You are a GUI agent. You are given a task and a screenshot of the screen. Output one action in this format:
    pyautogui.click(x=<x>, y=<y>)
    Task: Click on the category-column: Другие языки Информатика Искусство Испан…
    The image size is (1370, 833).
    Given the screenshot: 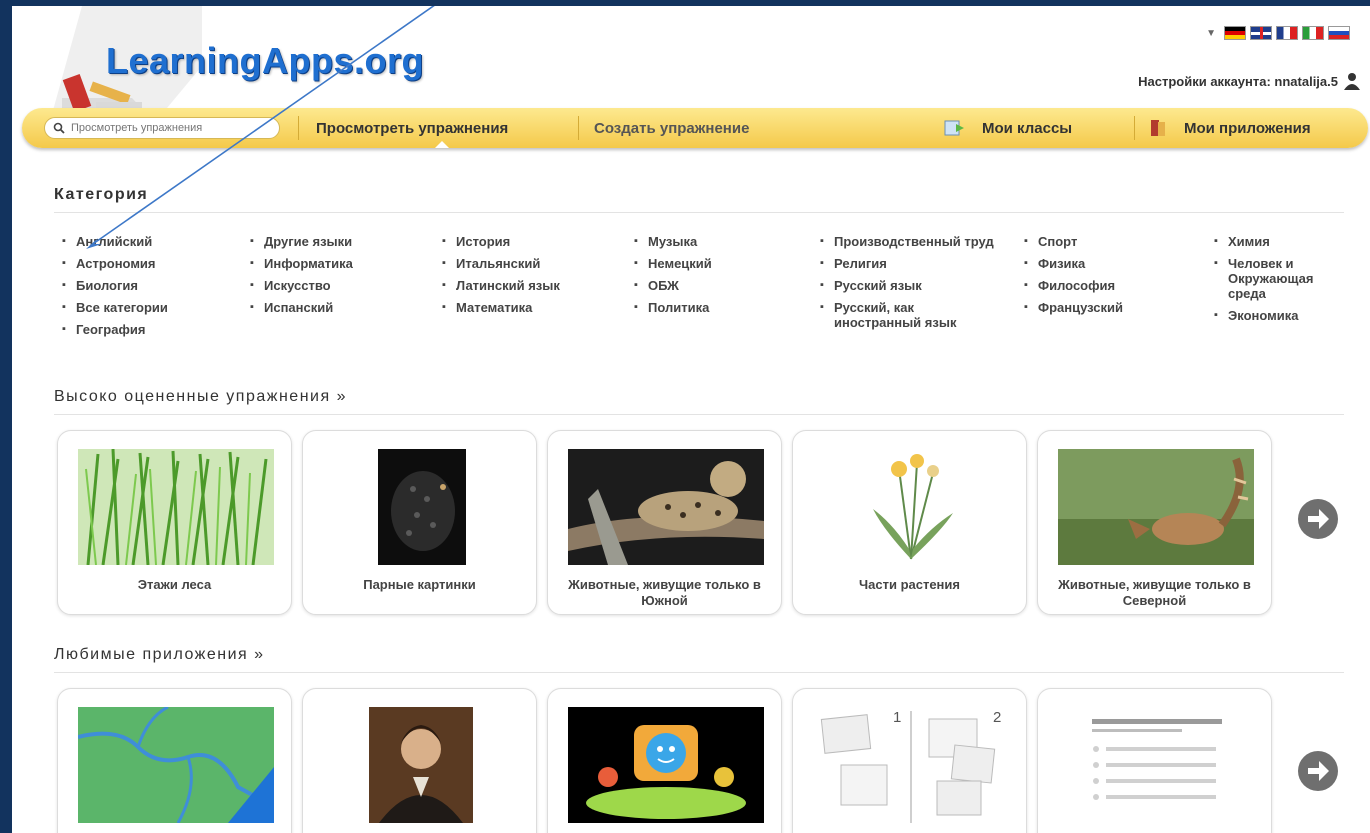 What is the action you would take?
    pyautogui.click(x=333, y=278)
    